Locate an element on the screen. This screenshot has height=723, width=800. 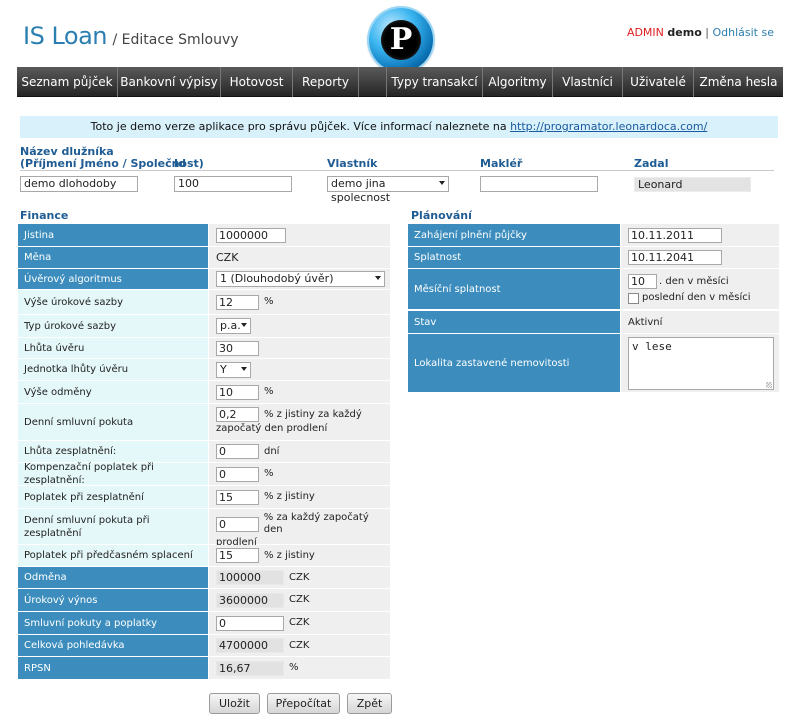
prepay-suffix: % z jistiny is located at coordinates (289, 555).